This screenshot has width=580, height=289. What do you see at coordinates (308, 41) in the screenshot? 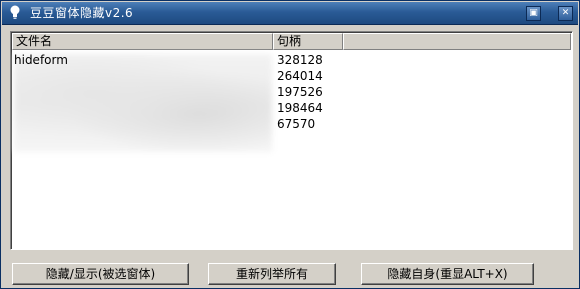
I see `column-header-handle: 句柄` at bounding box center [308, 41].